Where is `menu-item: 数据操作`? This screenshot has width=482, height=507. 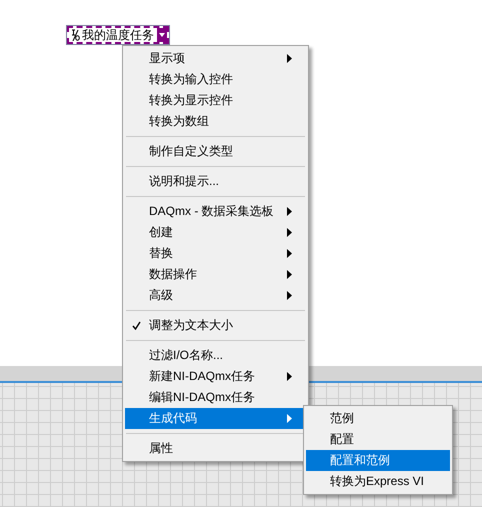 menu-item: 数据操作 is located at coordinates (215, 274).